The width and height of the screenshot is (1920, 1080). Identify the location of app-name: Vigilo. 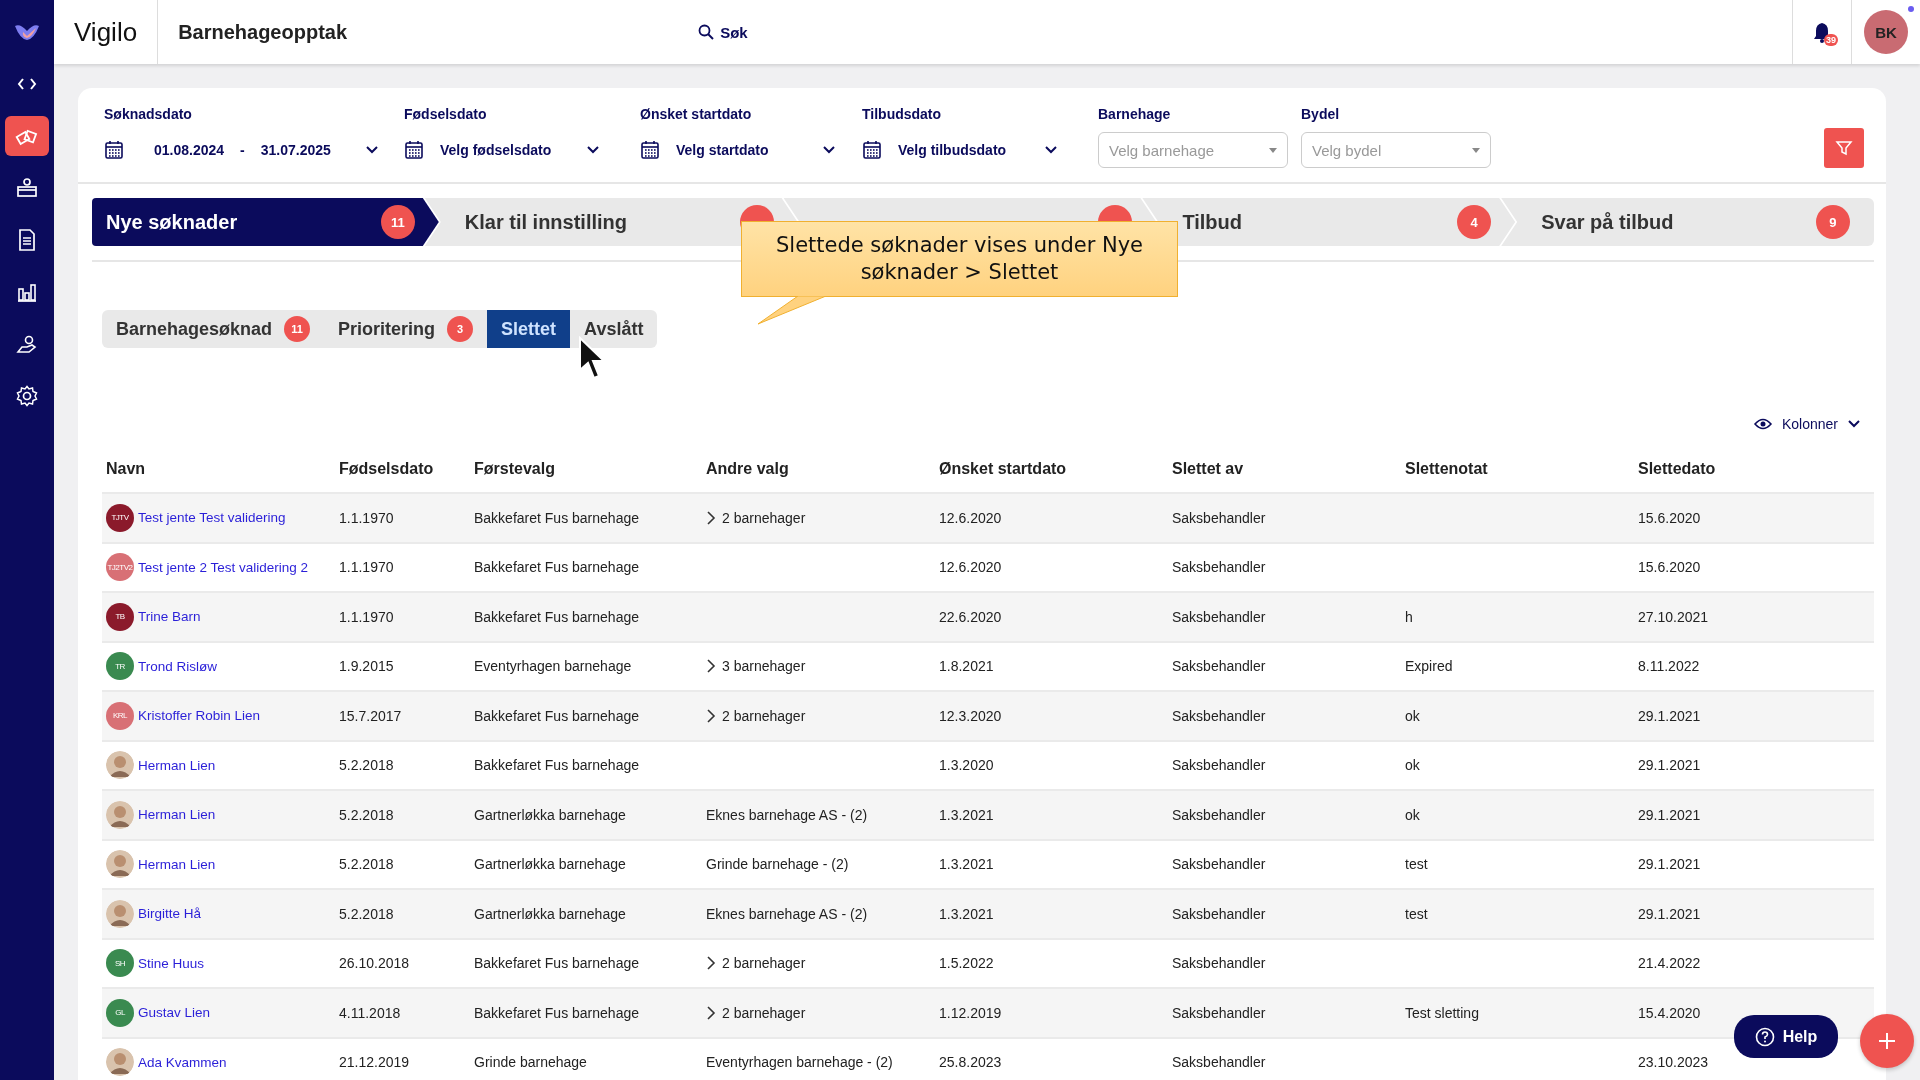
(106, 32).